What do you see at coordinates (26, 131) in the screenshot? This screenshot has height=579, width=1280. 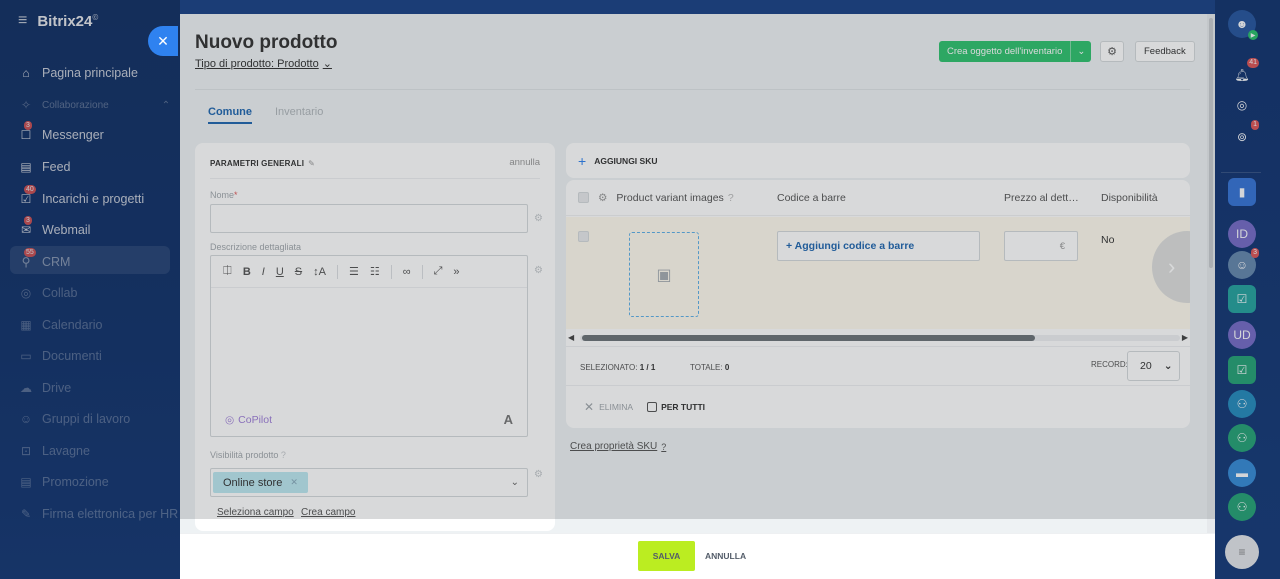 I see `chat-icon: ☐ 3` at bounding box center [26, 131].